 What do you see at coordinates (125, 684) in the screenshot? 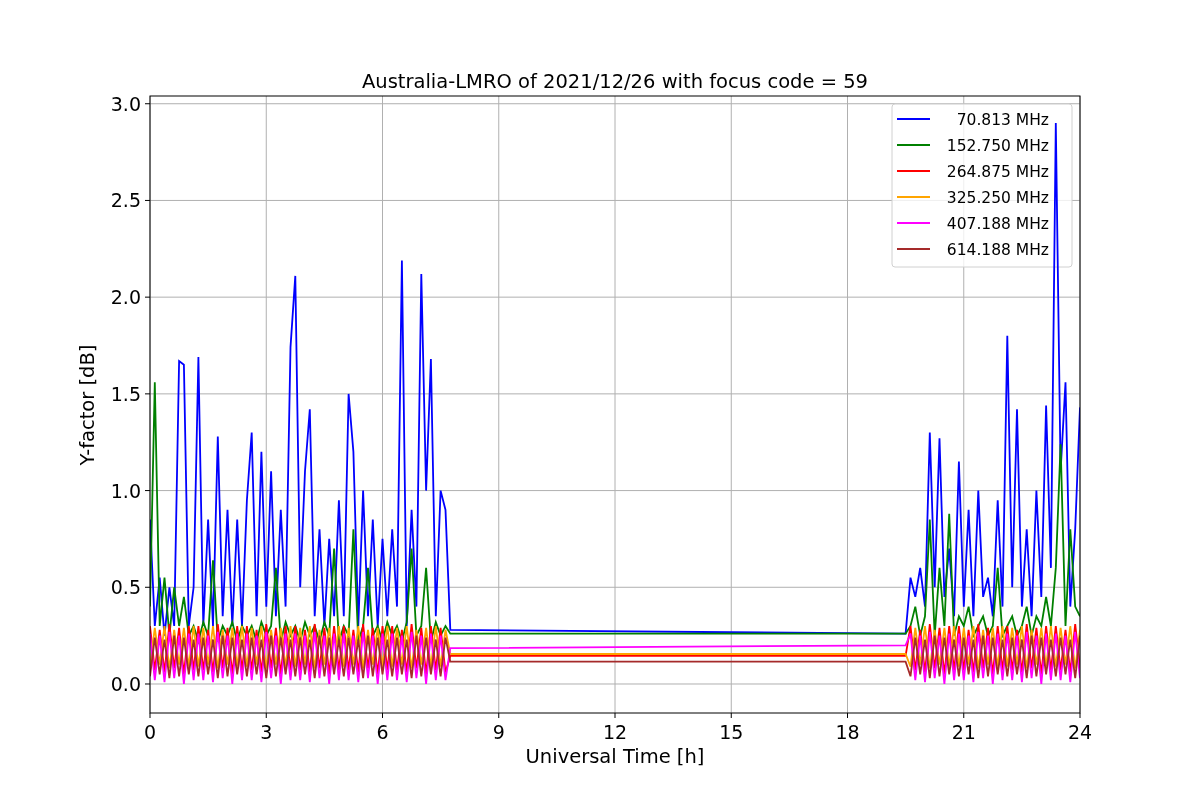
I see `y-tick-label: 0.0` at bounding box center [125, 684].